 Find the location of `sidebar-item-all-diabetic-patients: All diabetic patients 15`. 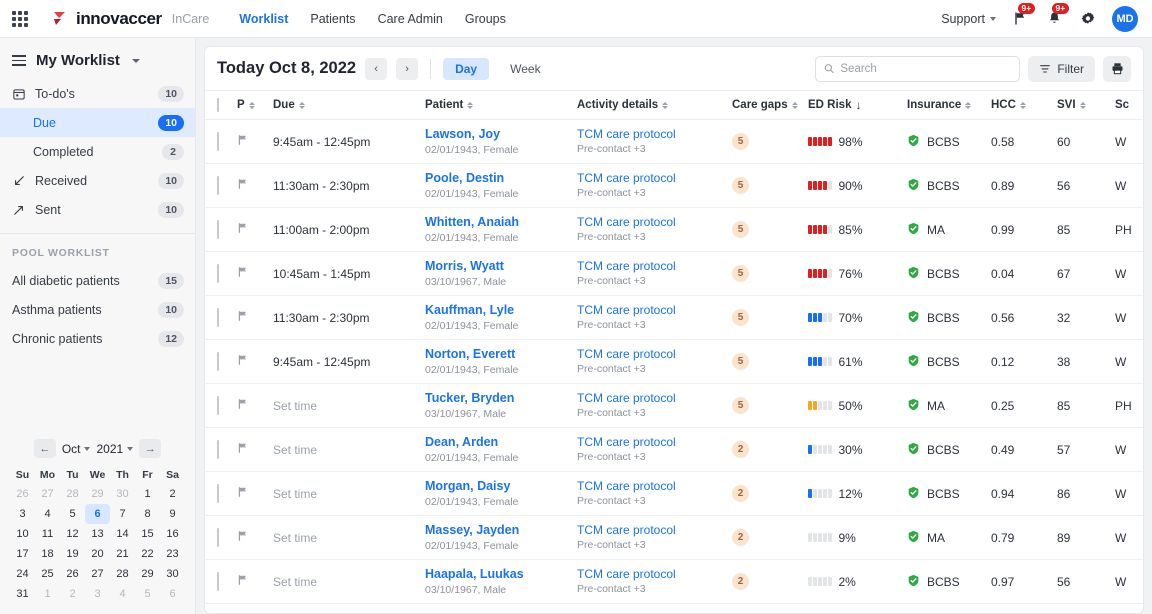

sidebar-item-all-diabetic-patients: All diabetic patients 15 is located at coordinates (97, 280).